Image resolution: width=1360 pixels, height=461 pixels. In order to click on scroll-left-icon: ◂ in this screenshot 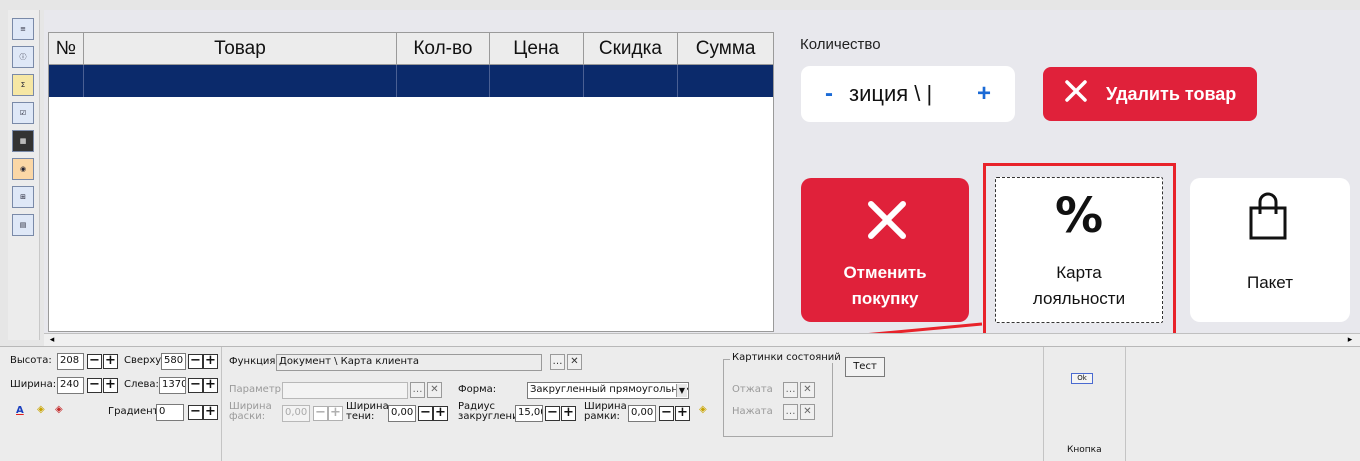, I will do `click(52, 340)`.